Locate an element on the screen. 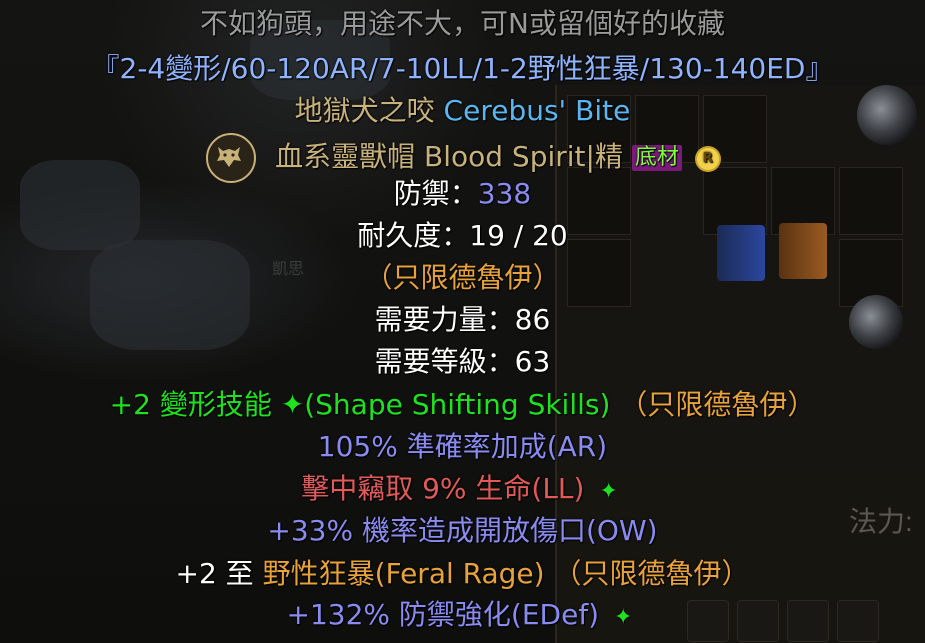 The width and height of the screenshot is (925, 643). mod-feral-prefix: +2 至 is located at coordinates (214, 573).